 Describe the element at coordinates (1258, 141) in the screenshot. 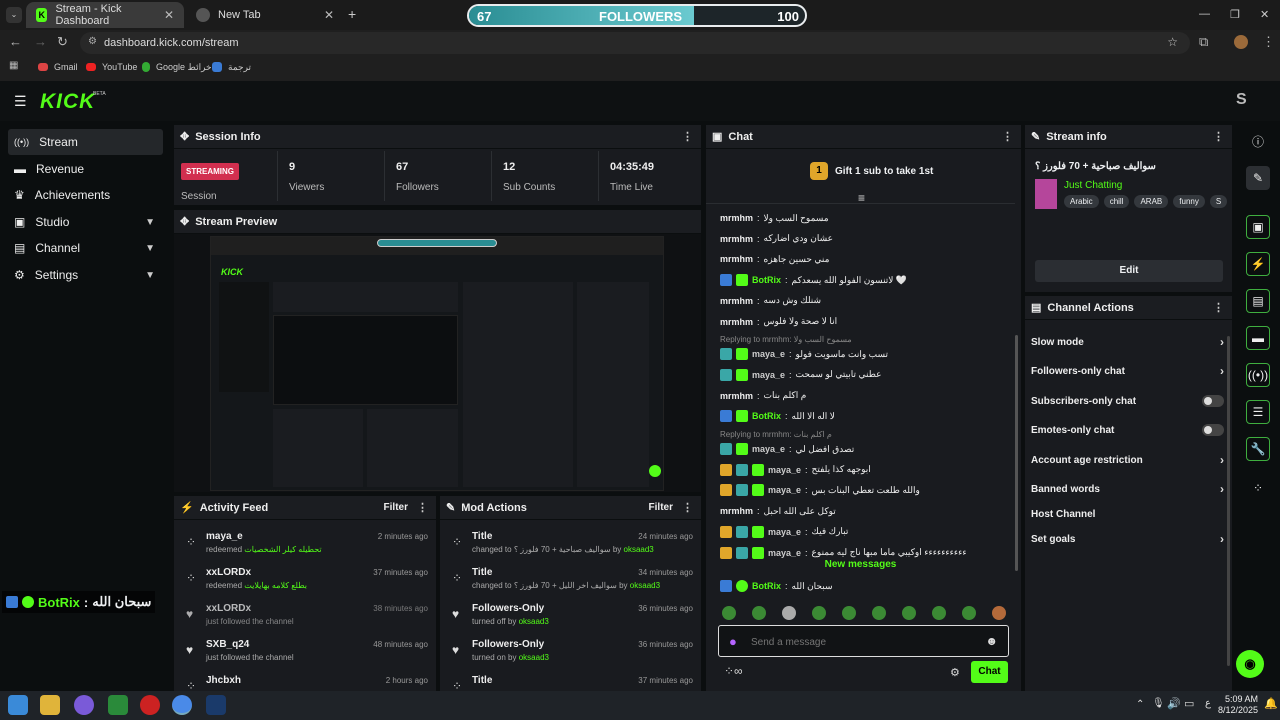

I see `info-icon: ⓘ` at that location.